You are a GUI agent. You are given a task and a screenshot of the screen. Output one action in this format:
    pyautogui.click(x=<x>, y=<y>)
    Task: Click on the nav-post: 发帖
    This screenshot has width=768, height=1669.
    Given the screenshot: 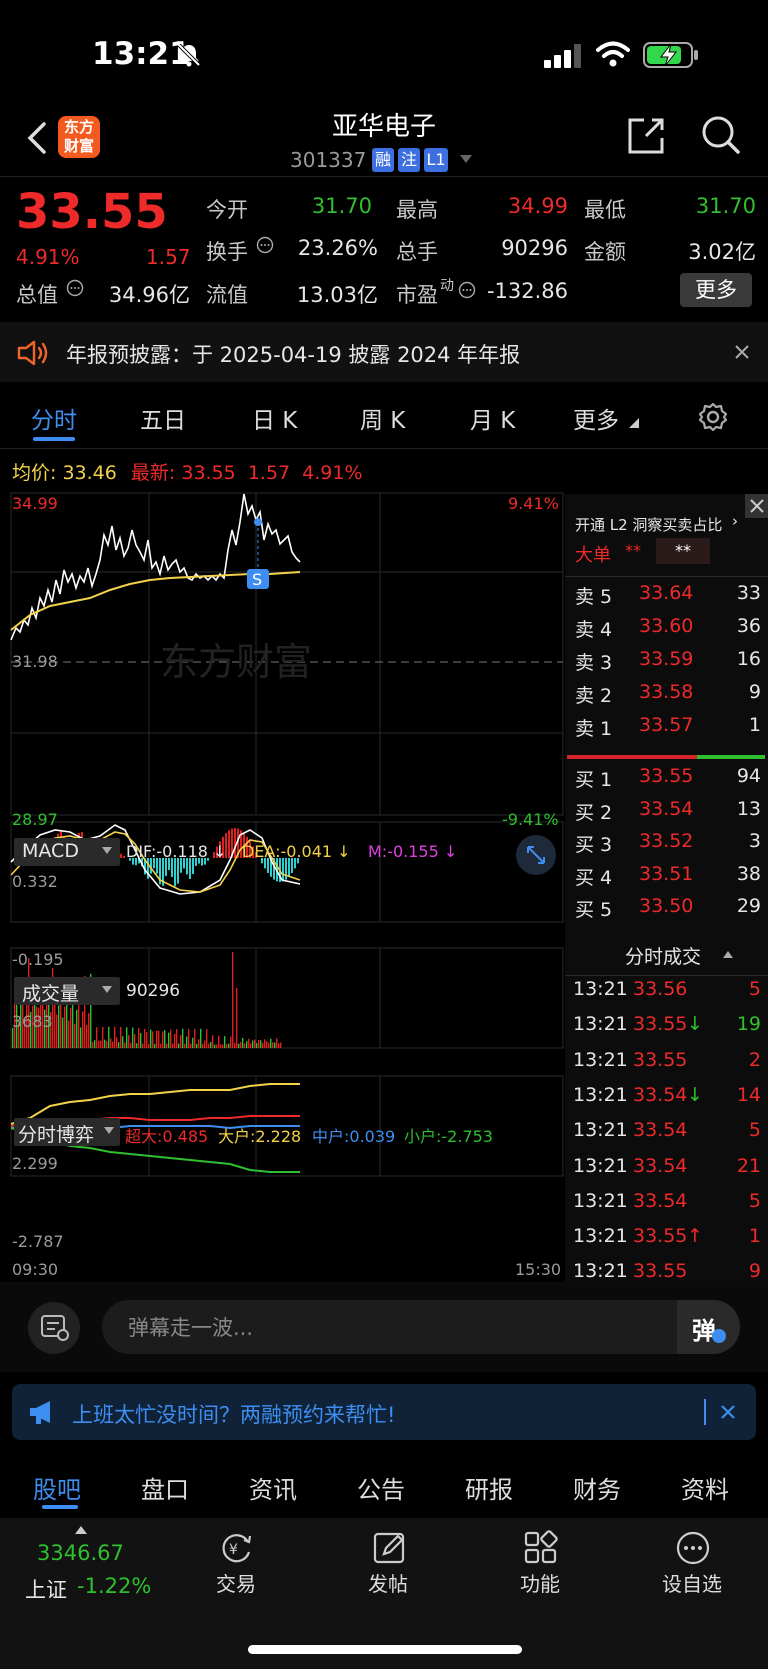 What is the action you would take?
    pyautogui.click(x=388, y=1582)
    